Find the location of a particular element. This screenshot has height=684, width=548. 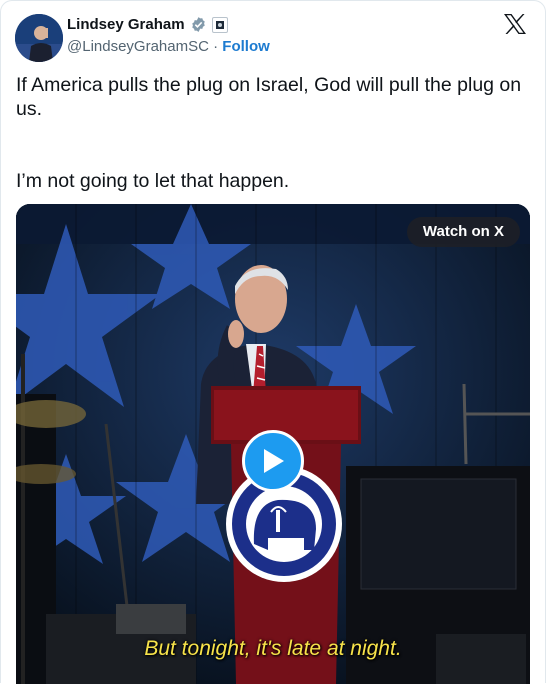

author-handle: @LindseyGrahamSC is located at coordinates (138, 46).